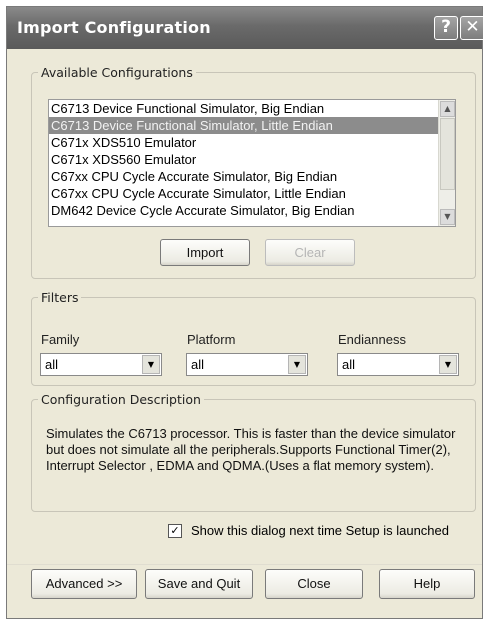 This screenshot has height=619, width=483. Describe the element at coordinates (447, 154) in the screenshot. I see `scroll-thumb` at that location.